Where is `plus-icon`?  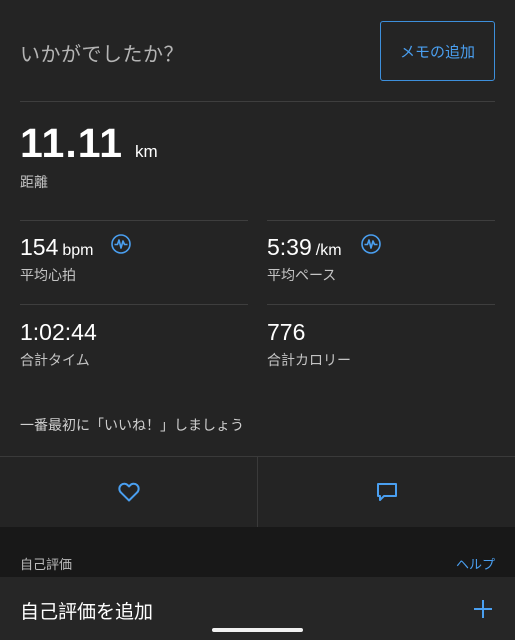
plus-icon is located at coordinates (483, 609).